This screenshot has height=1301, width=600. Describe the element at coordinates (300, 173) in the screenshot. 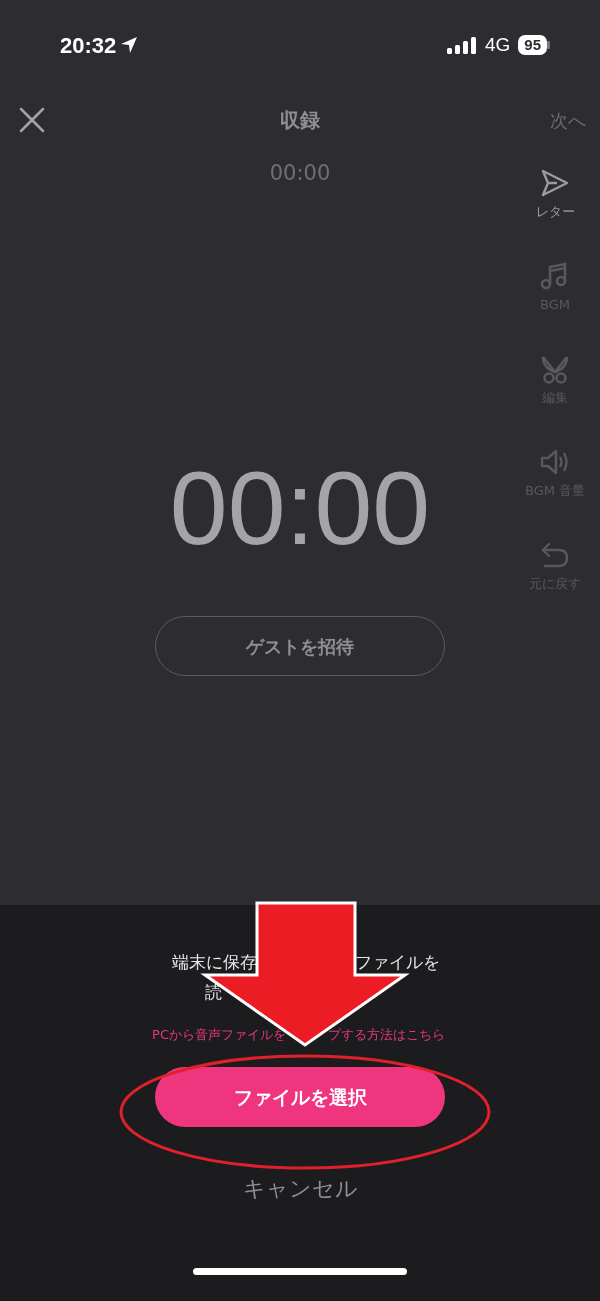

I see `elapsed-time: 00:00` at that location.